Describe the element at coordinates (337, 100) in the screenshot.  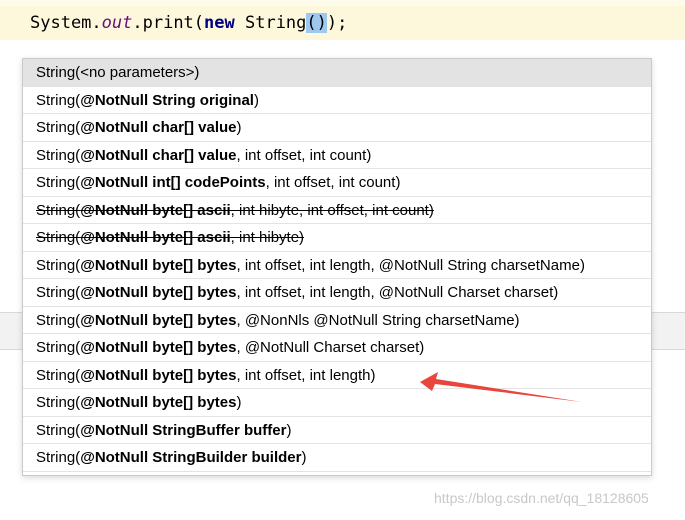
I see `signature-item: String(@NotNull String original)` at that location.